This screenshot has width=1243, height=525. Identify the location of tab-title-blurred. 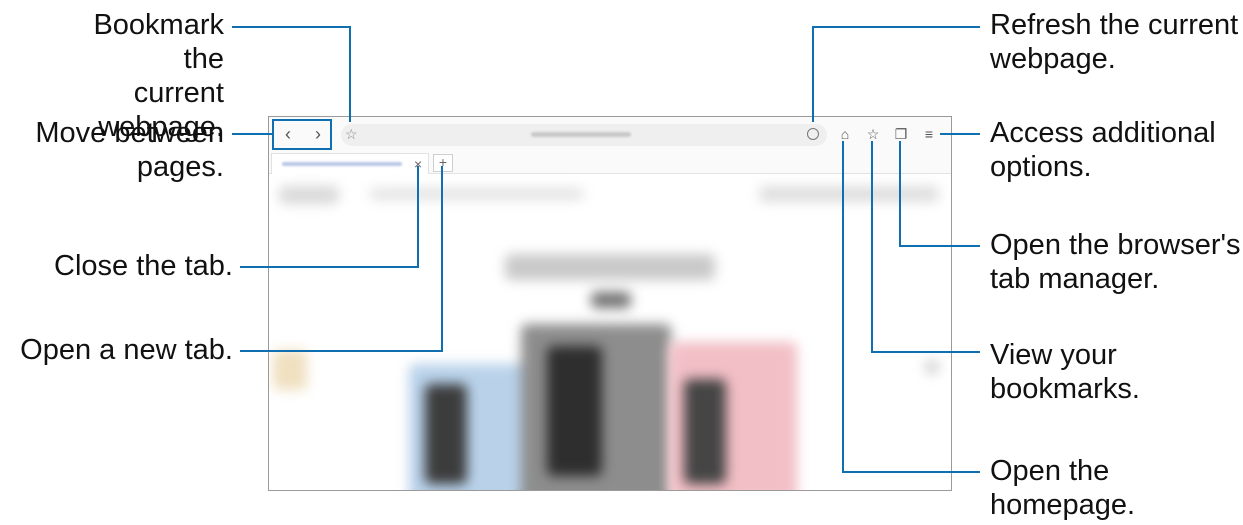
(342, 164).